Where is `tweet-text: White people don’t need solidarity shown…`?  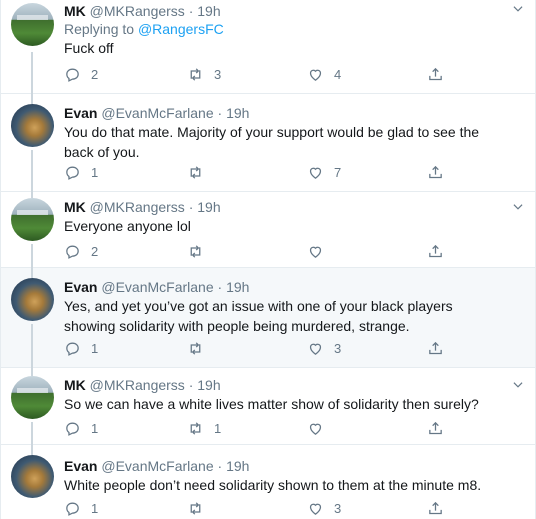 tweet-text: White people don’t need solidarity shown… is located at coordinates (273, 485).